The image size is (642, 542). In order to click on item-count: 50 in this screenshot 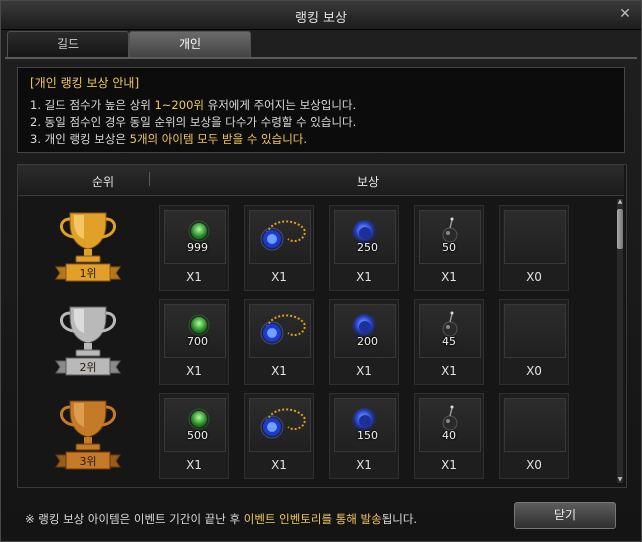, I will do `click(449, 247)`.